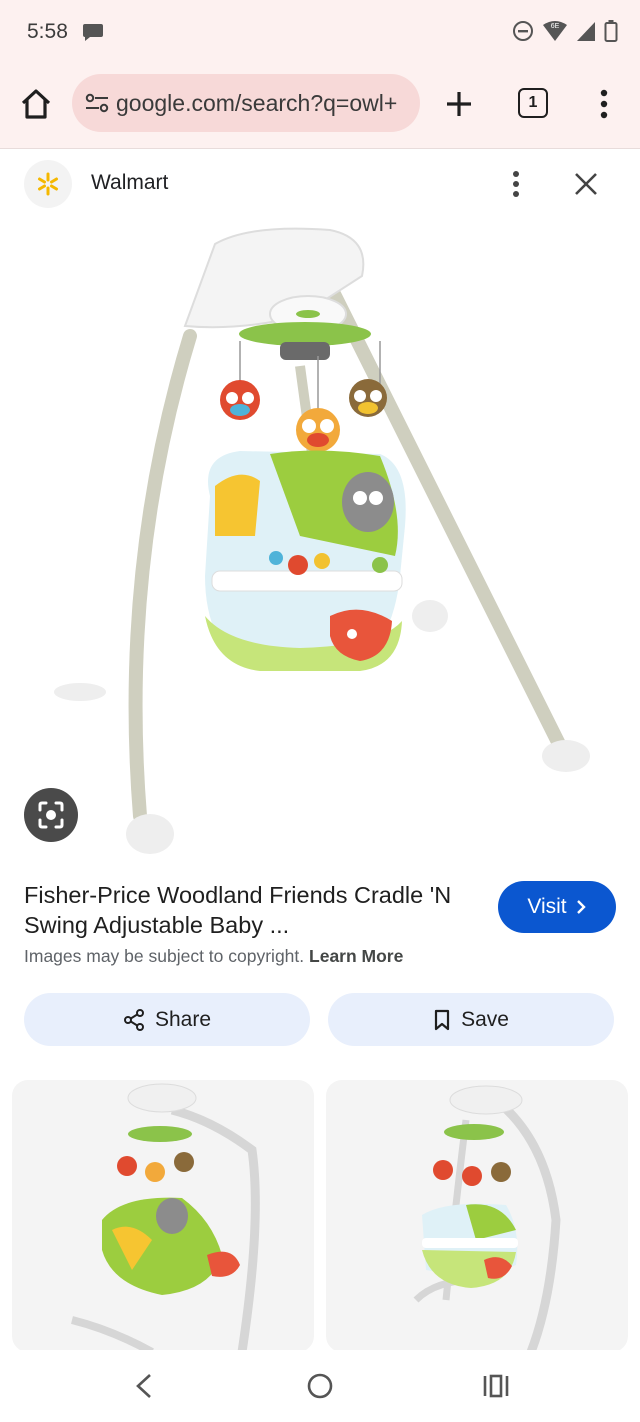 The image size is (640, 1422). I want to click on status-icons: 6E, so click(565, 31).